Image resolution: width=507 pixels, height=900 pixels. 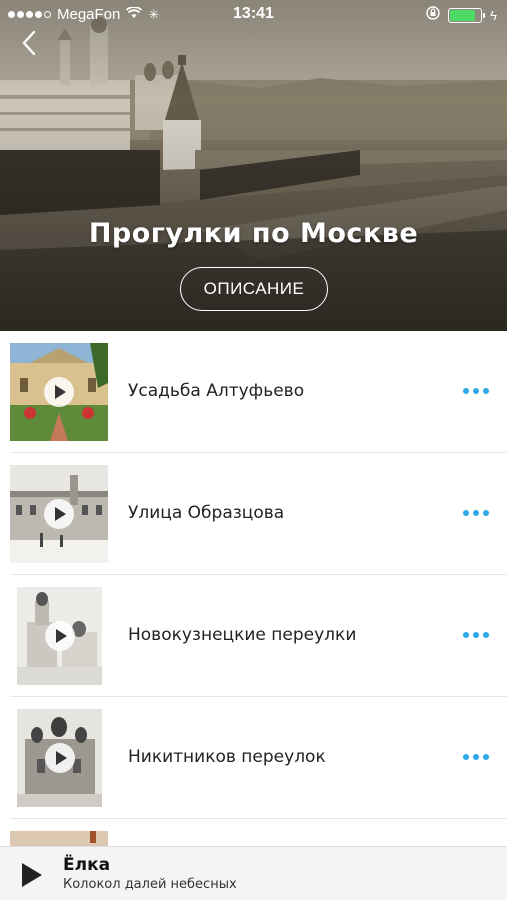 I want to click on list-item-title: Никитников переулок, so click(x=227, y=757).